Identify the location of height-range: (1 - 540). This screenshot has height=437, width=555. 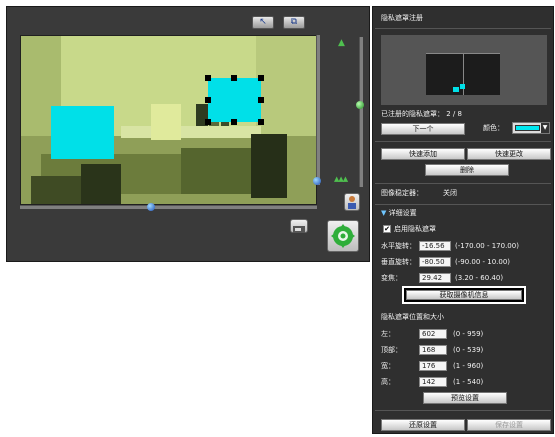
(468, 382).